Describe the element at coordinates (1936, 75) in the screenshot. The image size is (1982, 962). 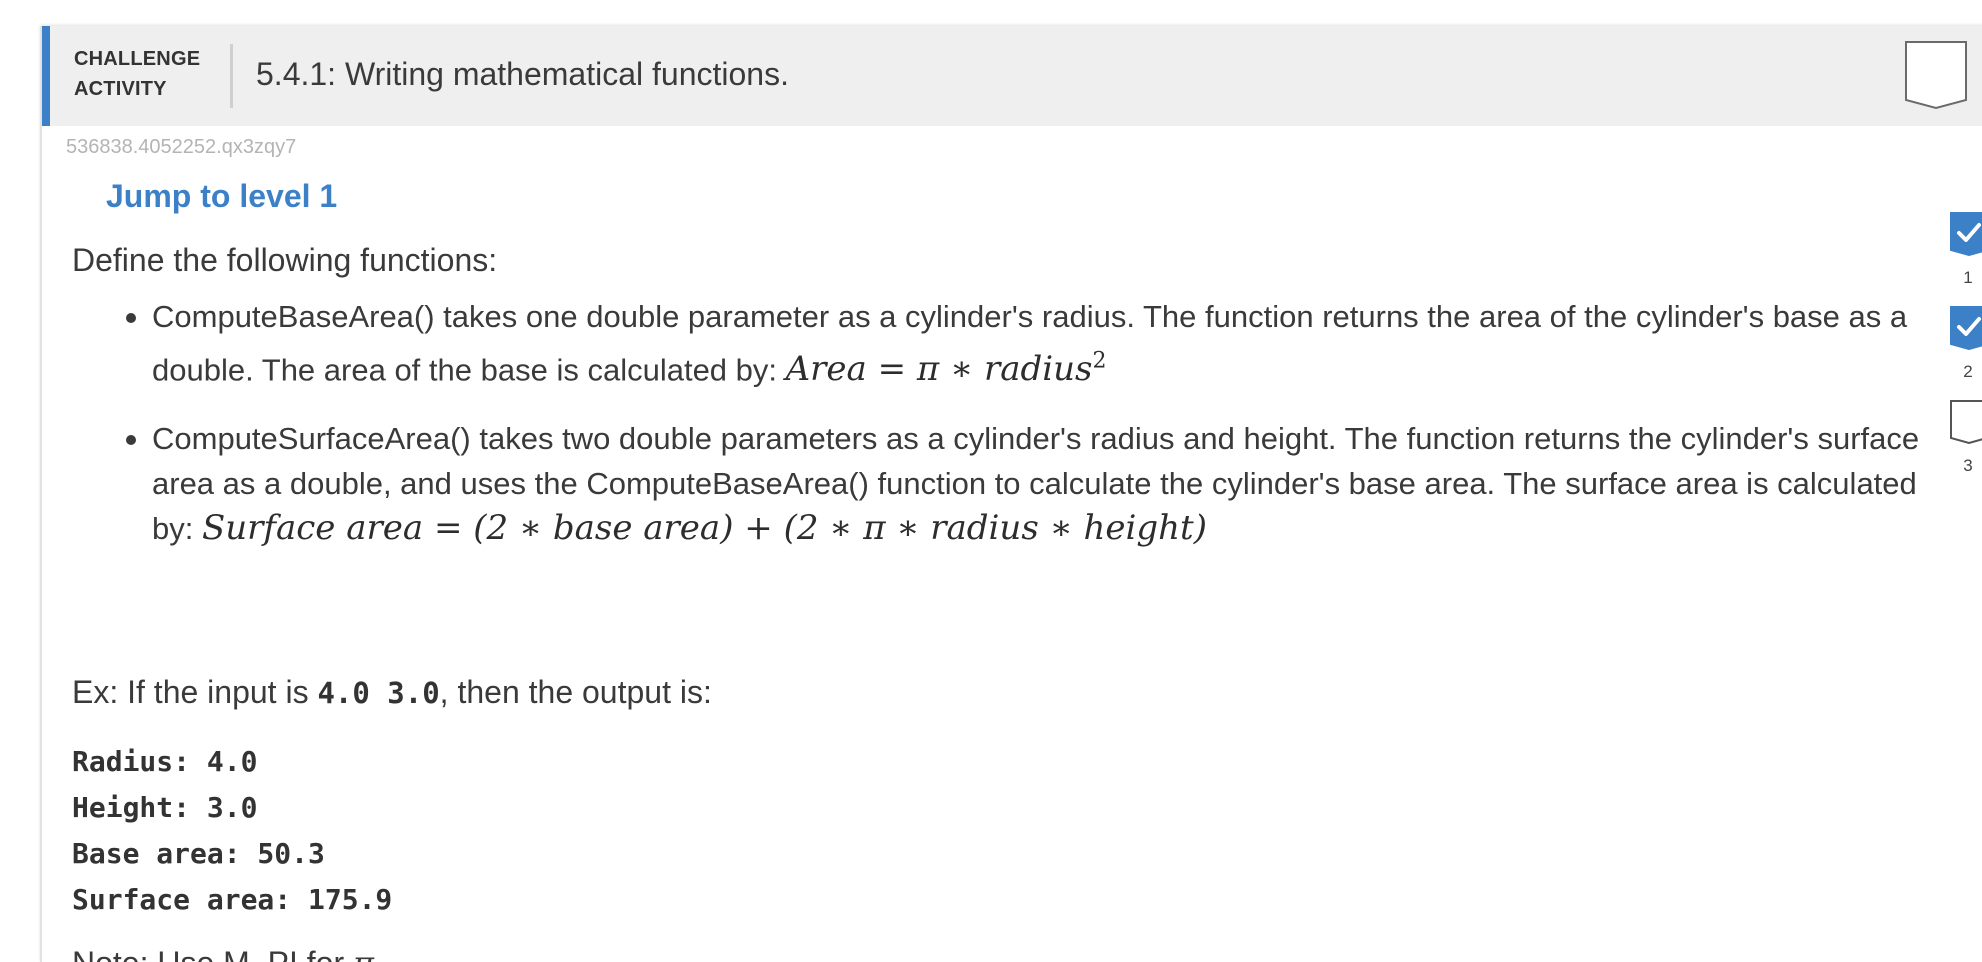
I see `completion-badge-icon` at that location.